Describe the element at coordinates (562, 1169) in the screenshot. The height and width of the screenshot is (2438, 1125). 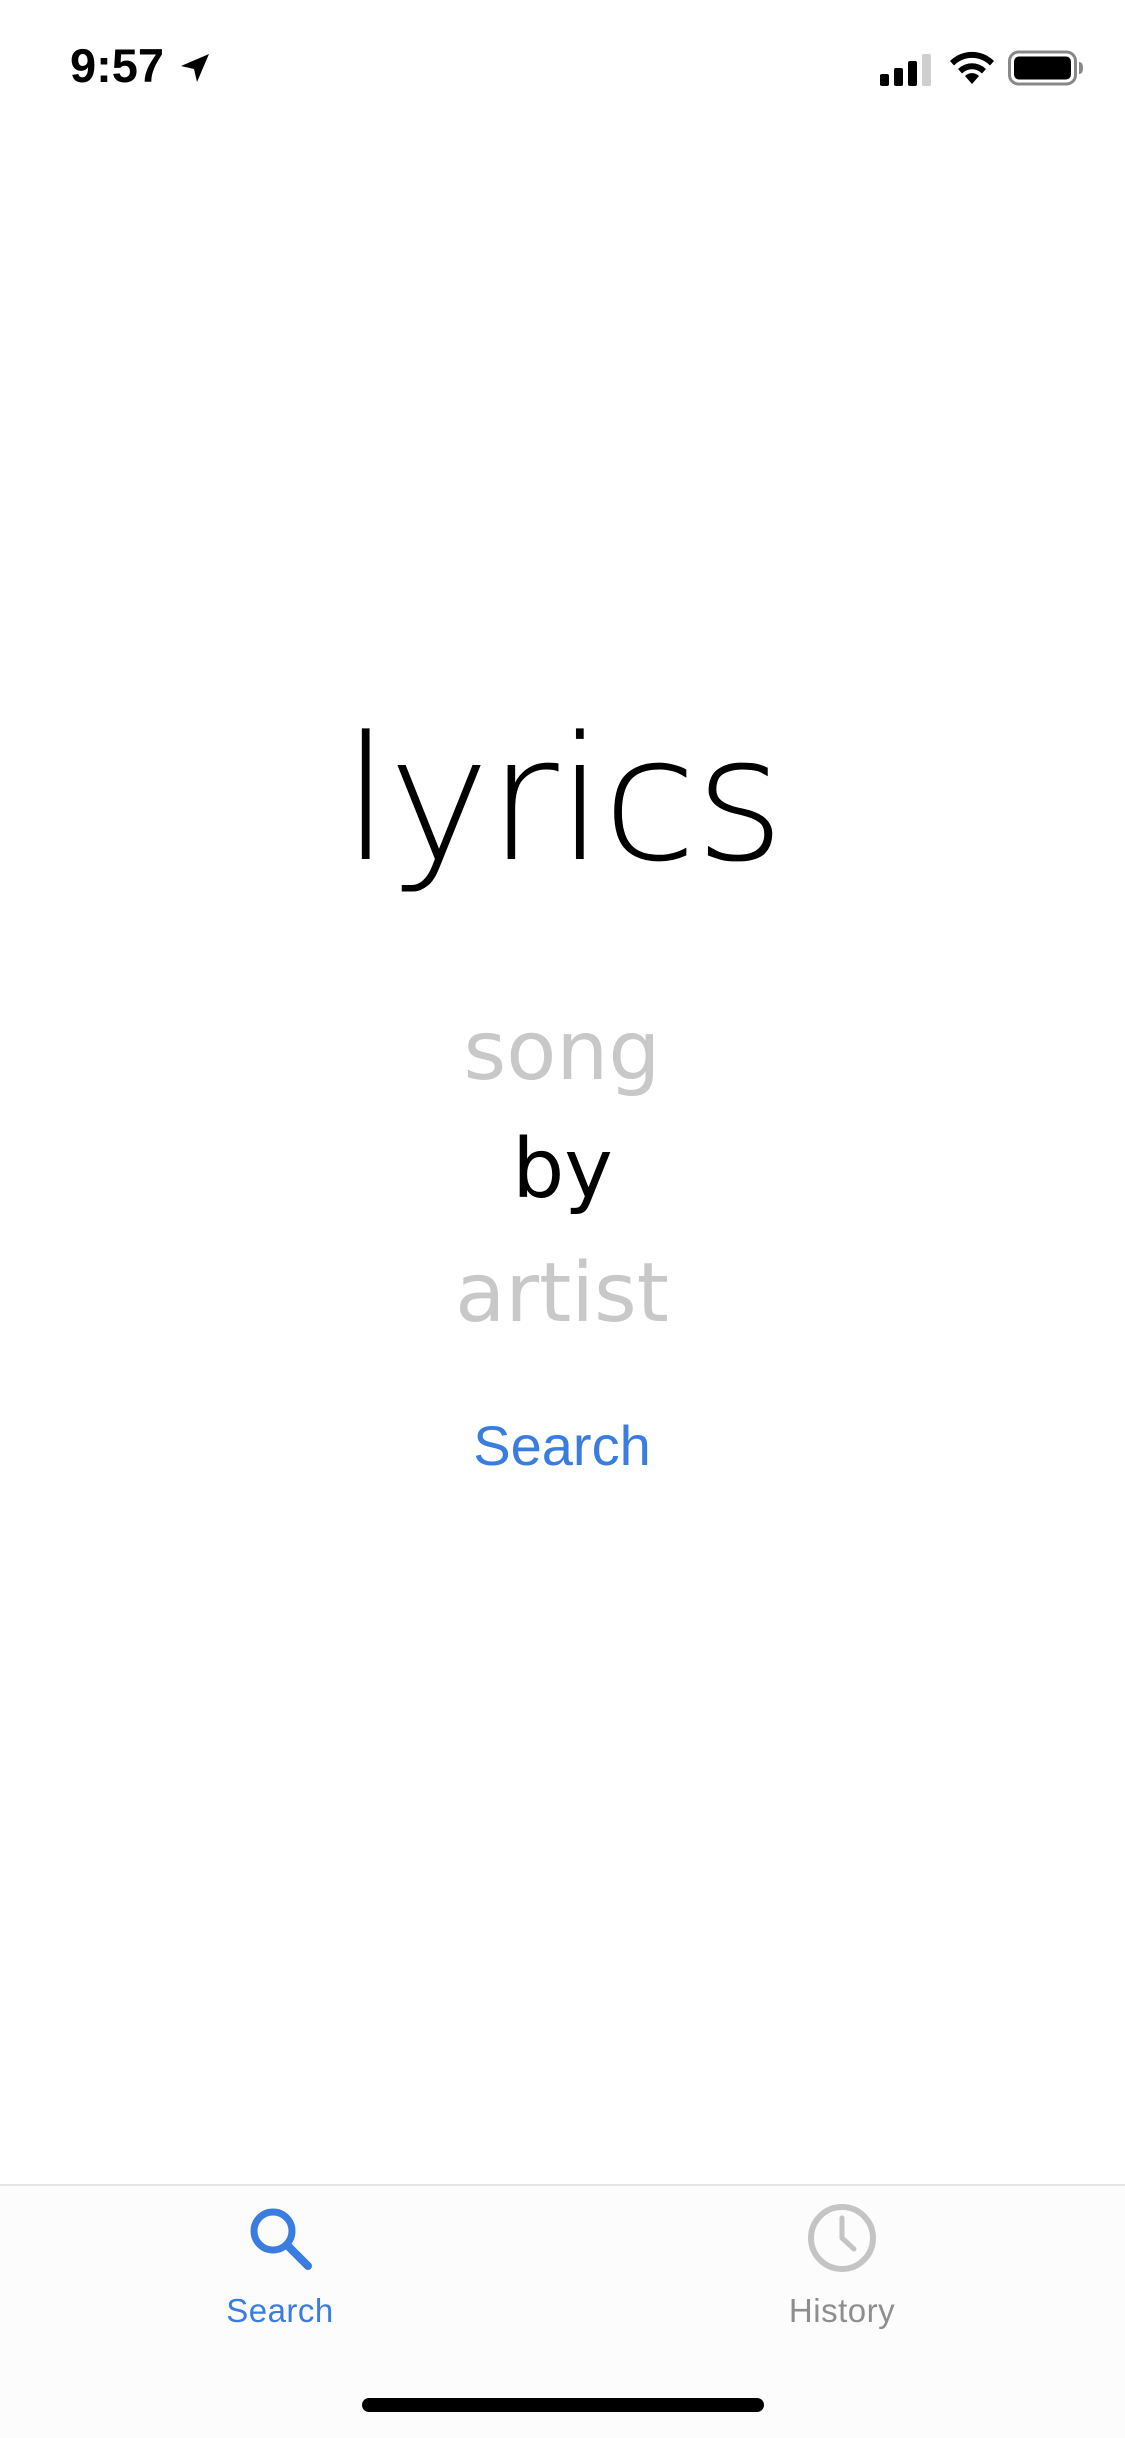
I see `by-label: by` at that location.